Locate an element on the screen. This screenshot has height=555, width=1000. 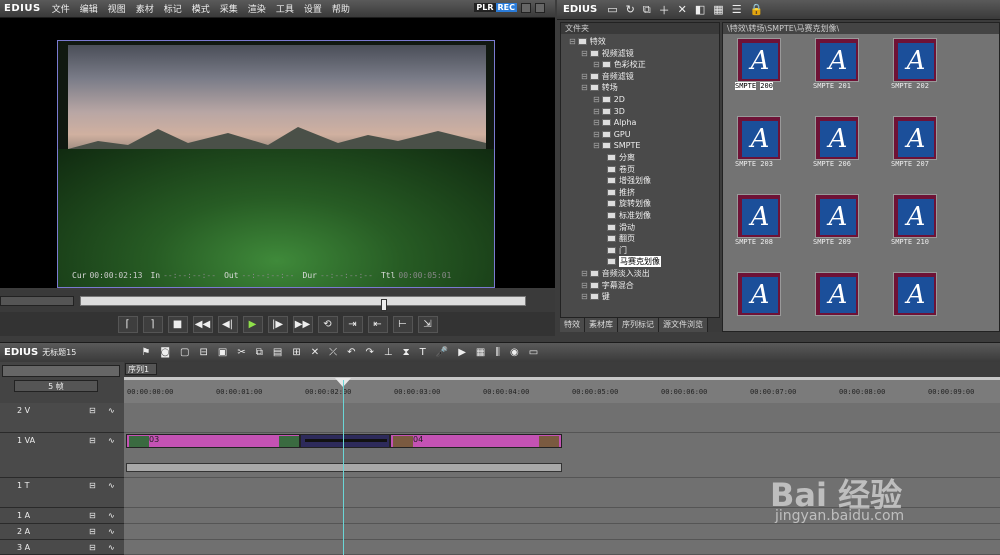
mode-icon: ⚑ is located at coordinates (145, 352).